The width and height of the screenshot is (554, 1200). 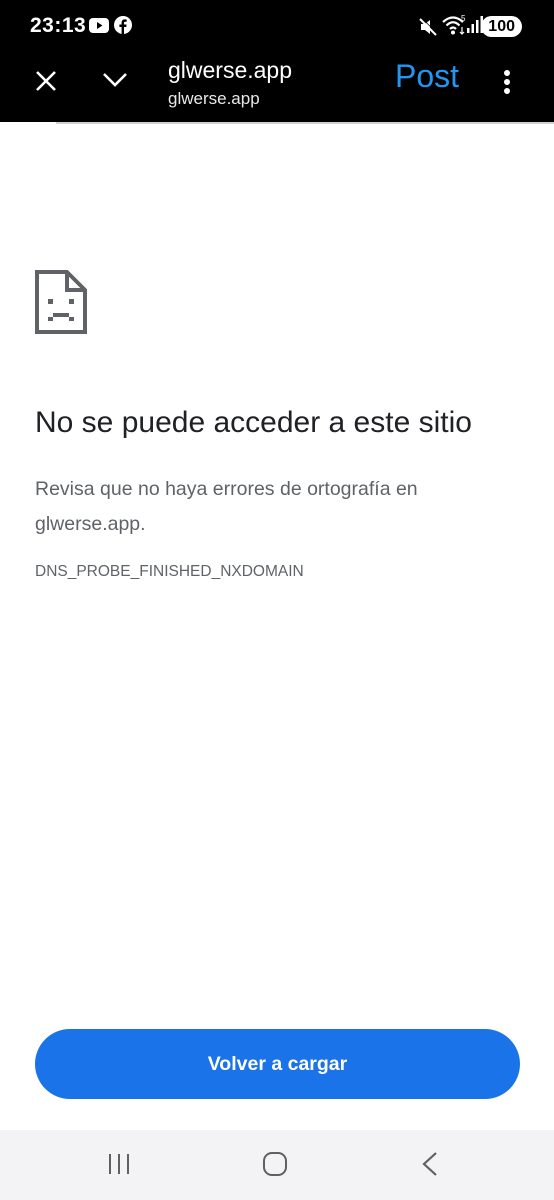 I want to click on home-icon, so click(x=275, y=1166).